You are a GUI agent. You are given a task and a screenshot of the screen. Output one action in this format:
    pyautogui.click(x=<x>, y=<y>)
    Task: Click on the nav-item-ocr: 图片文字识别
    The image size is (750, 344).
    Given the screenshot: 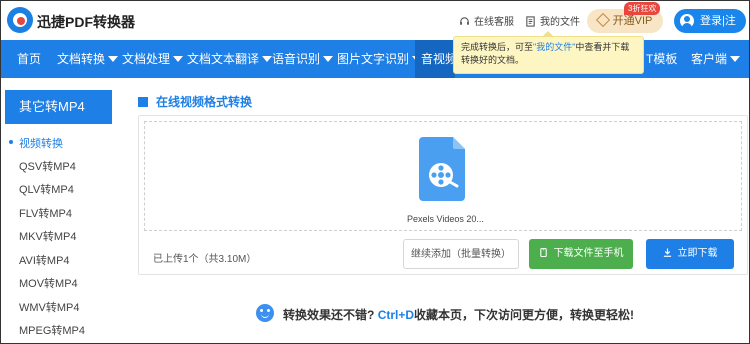 What is the action you would take?
    pyautogui.click(x=380, y=59)
    